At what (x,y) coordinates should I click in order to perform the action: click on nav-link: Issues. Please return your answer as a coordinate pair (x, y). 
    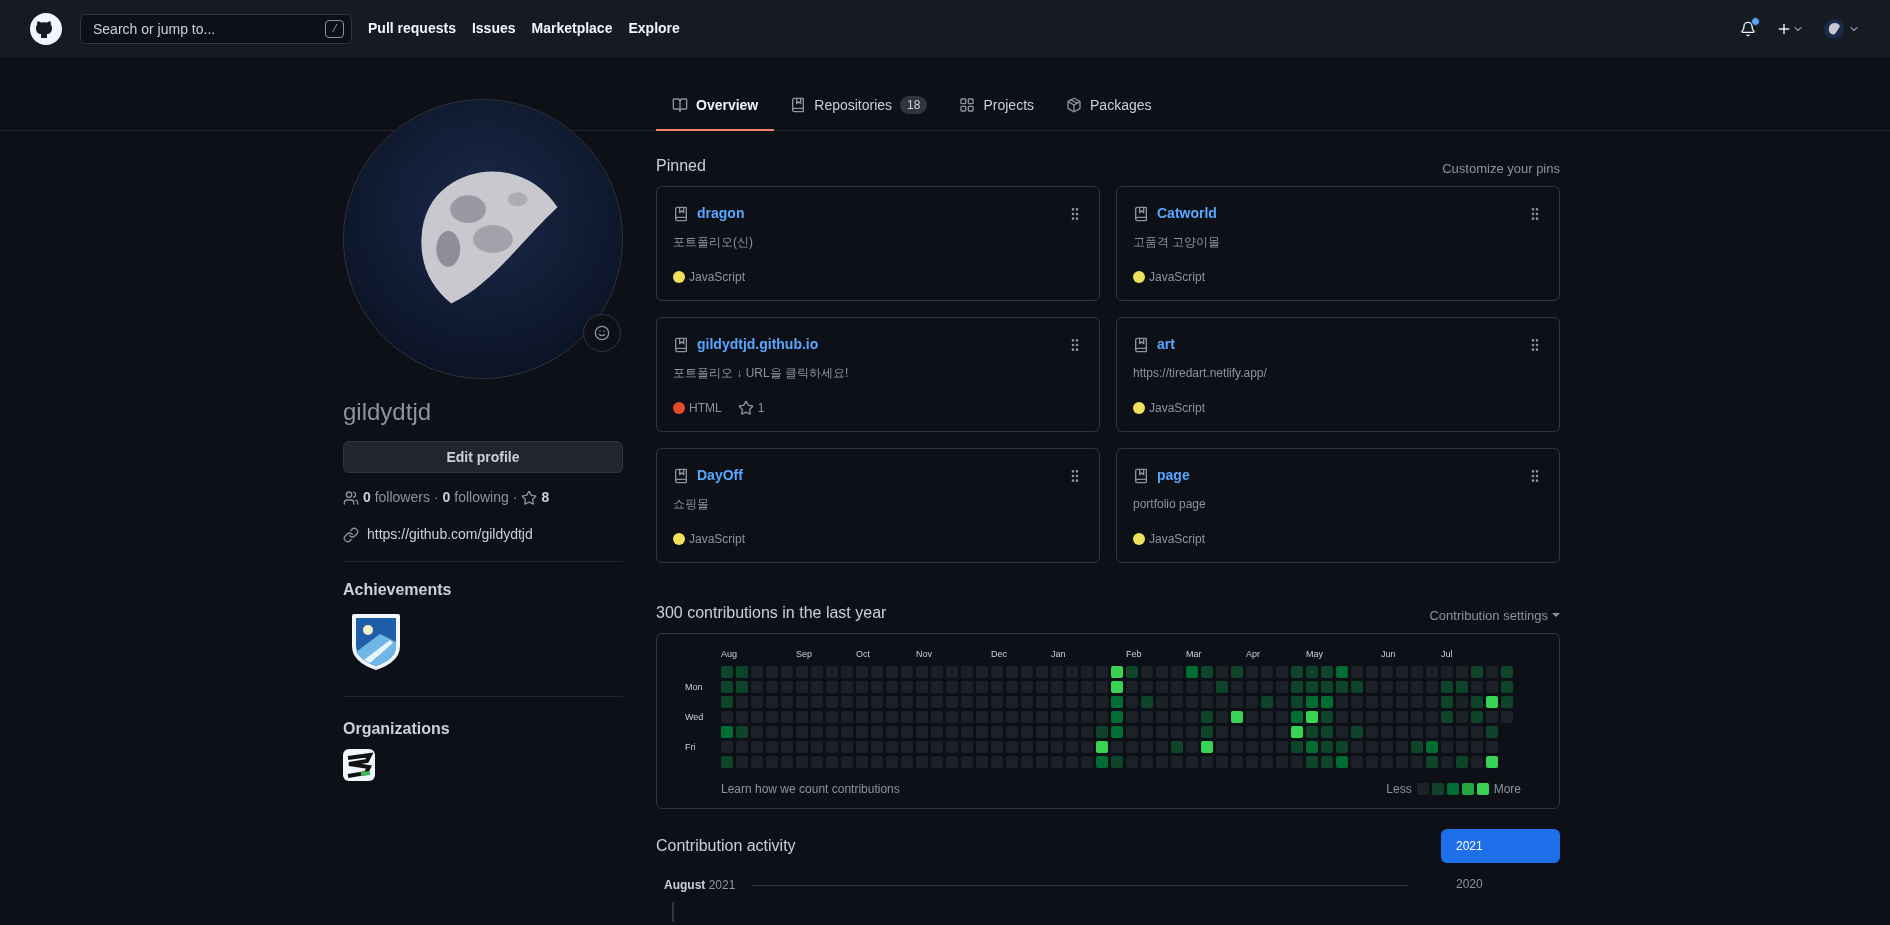
    Looking at the image, I should click on (493, 28).